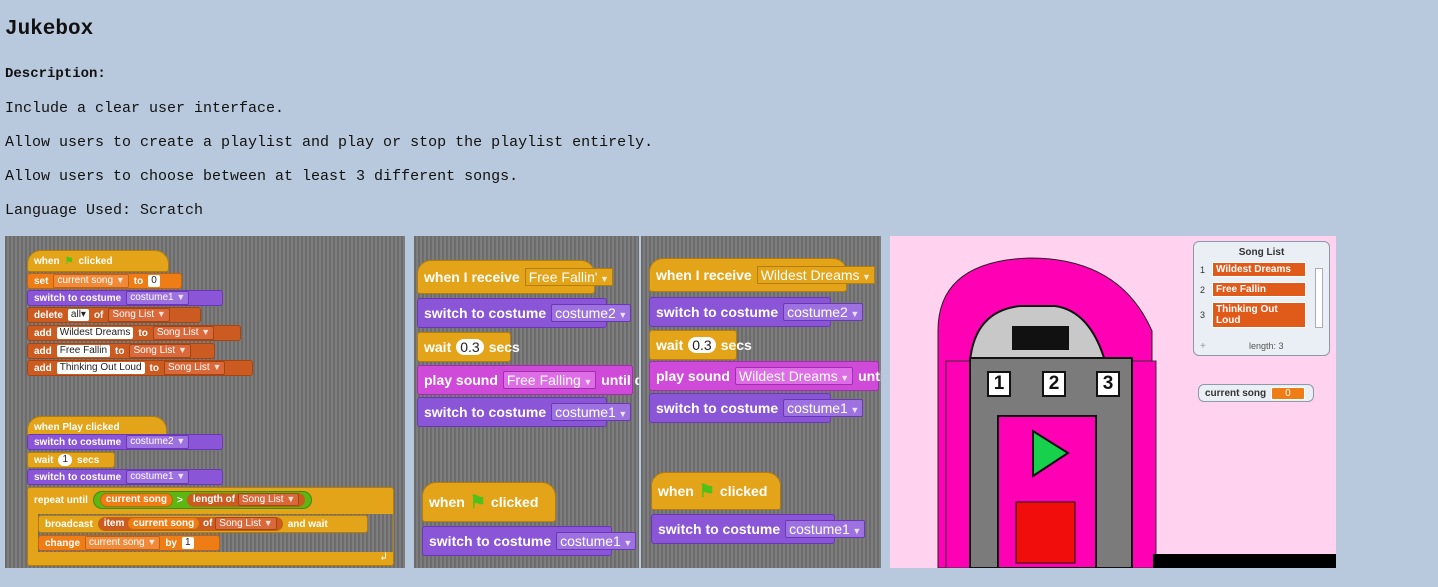 The width and height of the screenshot is (1438, 587). I want to click on item-input: Thinking Out Loud, so click(100, 368).